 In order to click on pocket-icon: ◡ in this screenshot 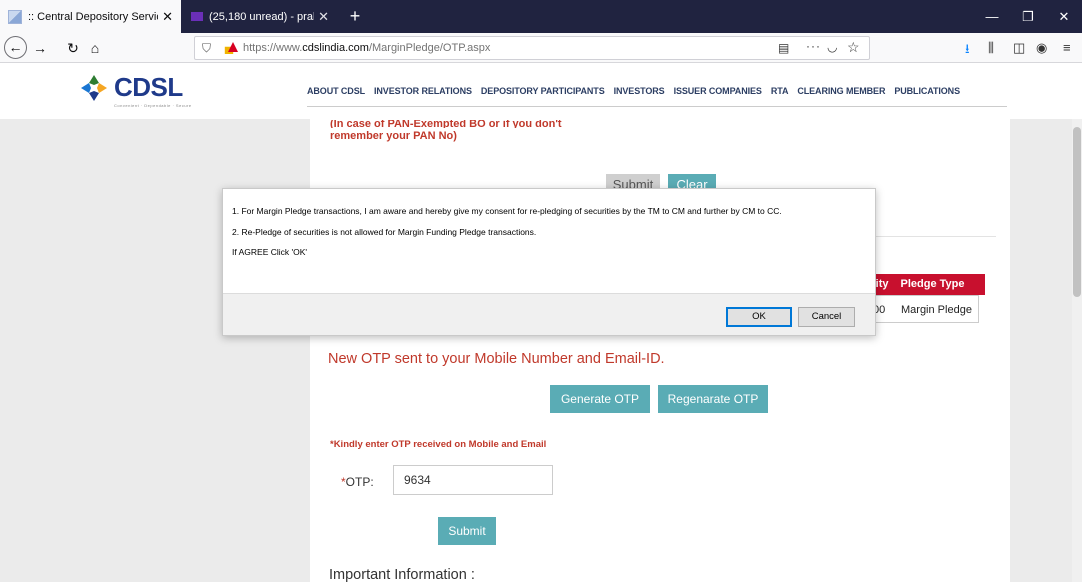, I will do `click(832, 47)`.